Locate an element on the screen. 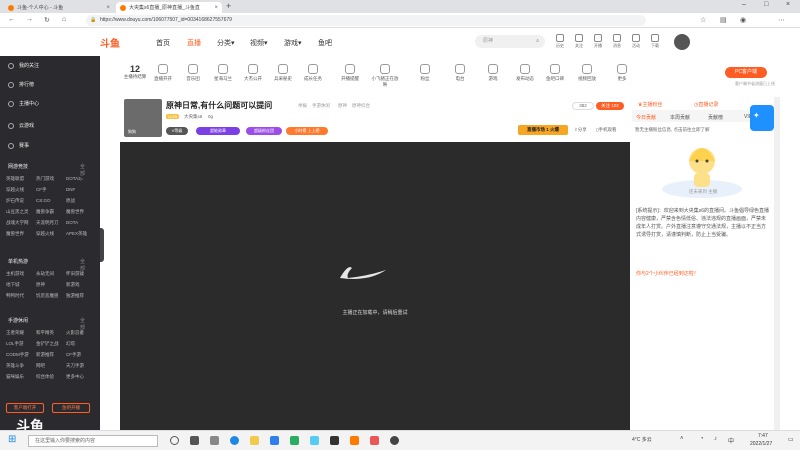  sidebar-game-link: 战魂大学网 is located at coordinates (21, 223).